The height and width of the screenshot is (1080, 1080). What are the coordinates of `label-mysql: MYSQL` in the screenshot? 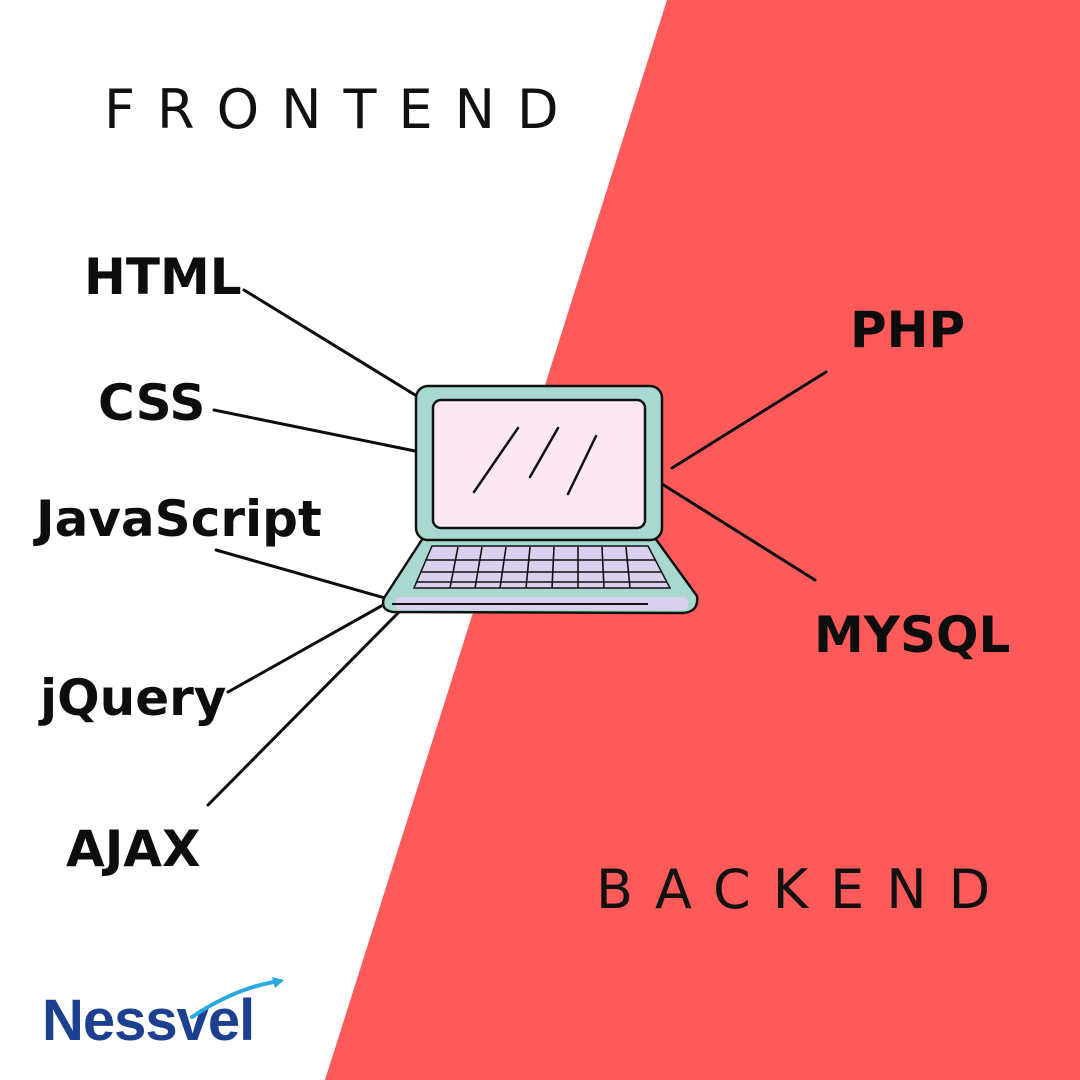 It's located at (912, 635).